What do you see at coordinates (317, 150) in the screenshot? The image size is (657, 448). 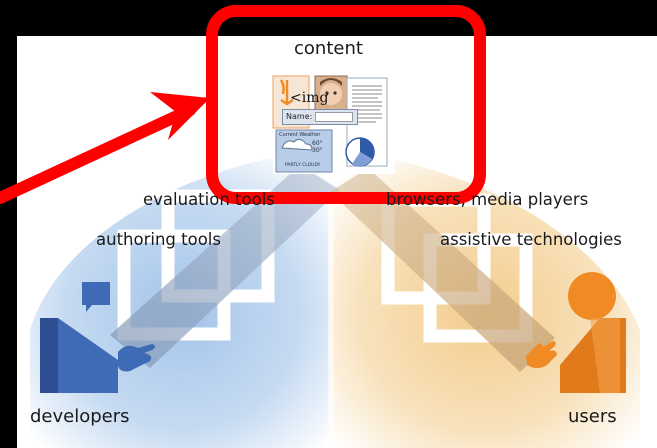 I see `weather-low: 30°` at bounding box center [317, 150].